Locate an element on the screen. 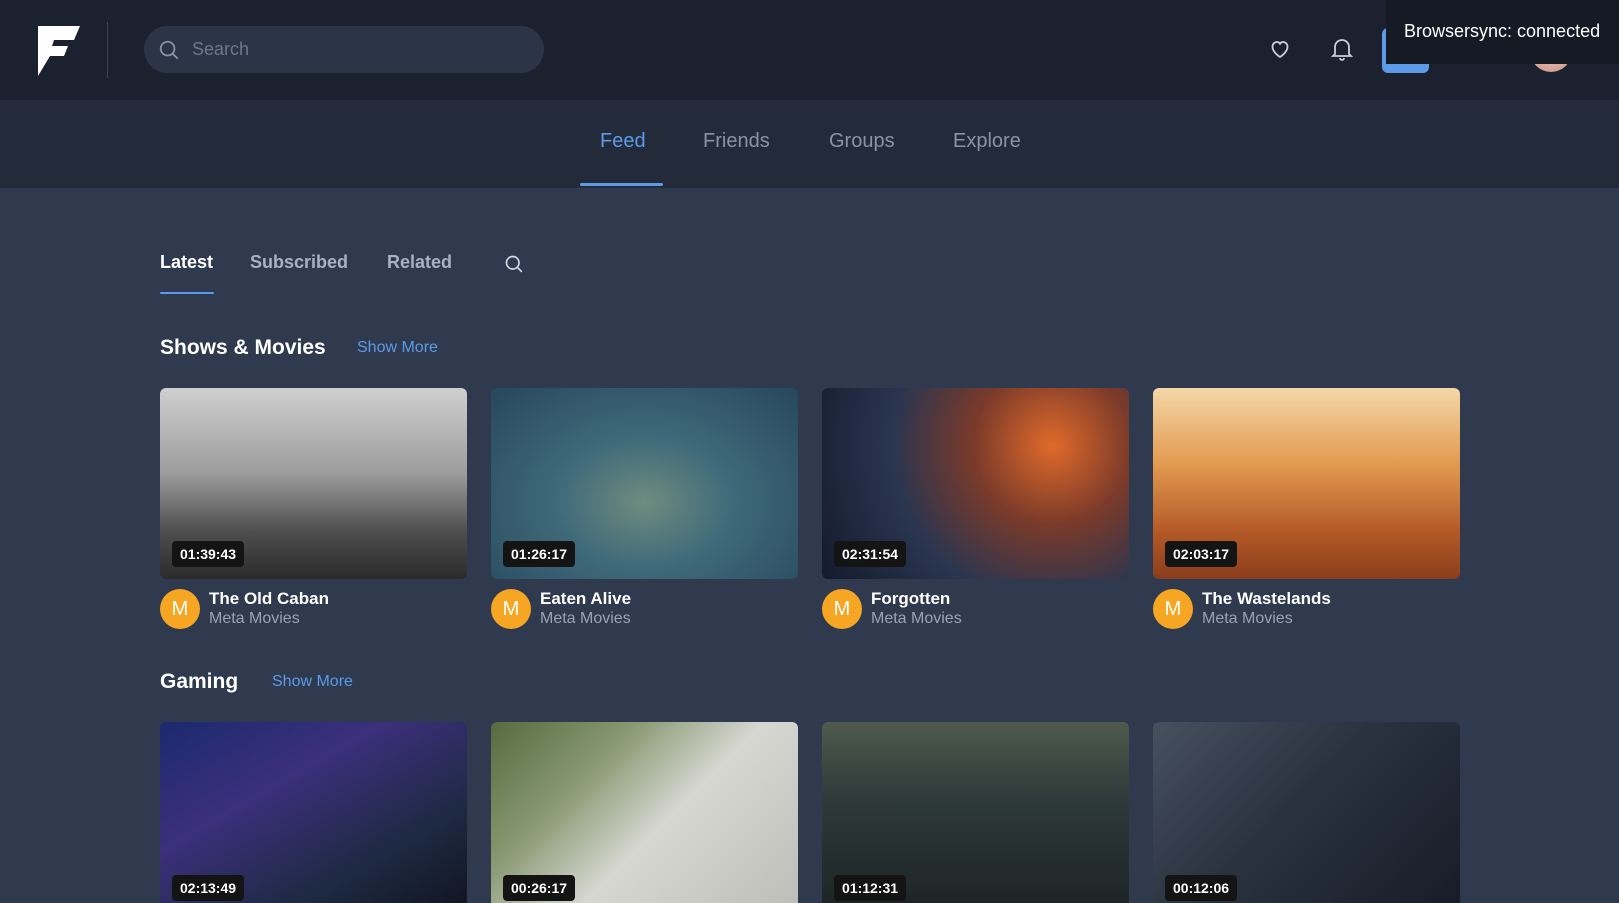  bell-icon is located at coordinates (1342, 49).